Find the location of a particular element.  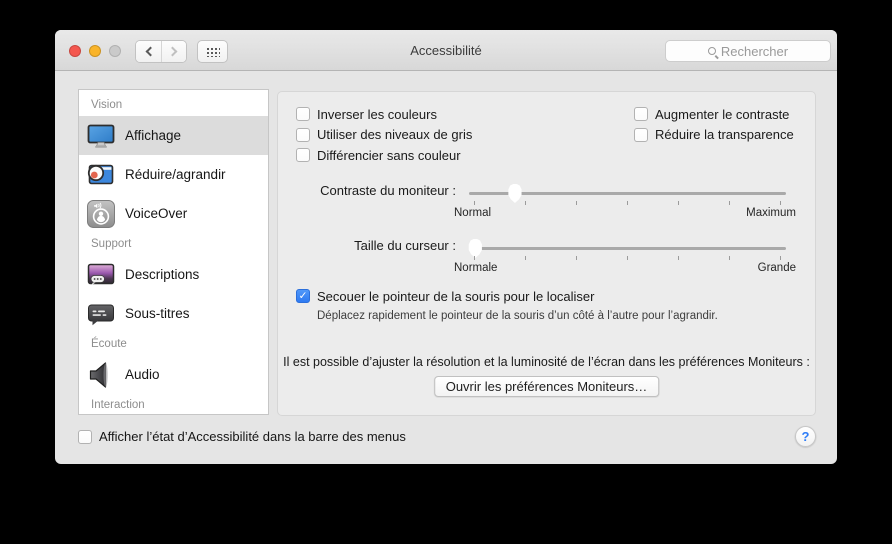

title-bar: Accessibilité Rechercher is located at coordinates (446, 50).